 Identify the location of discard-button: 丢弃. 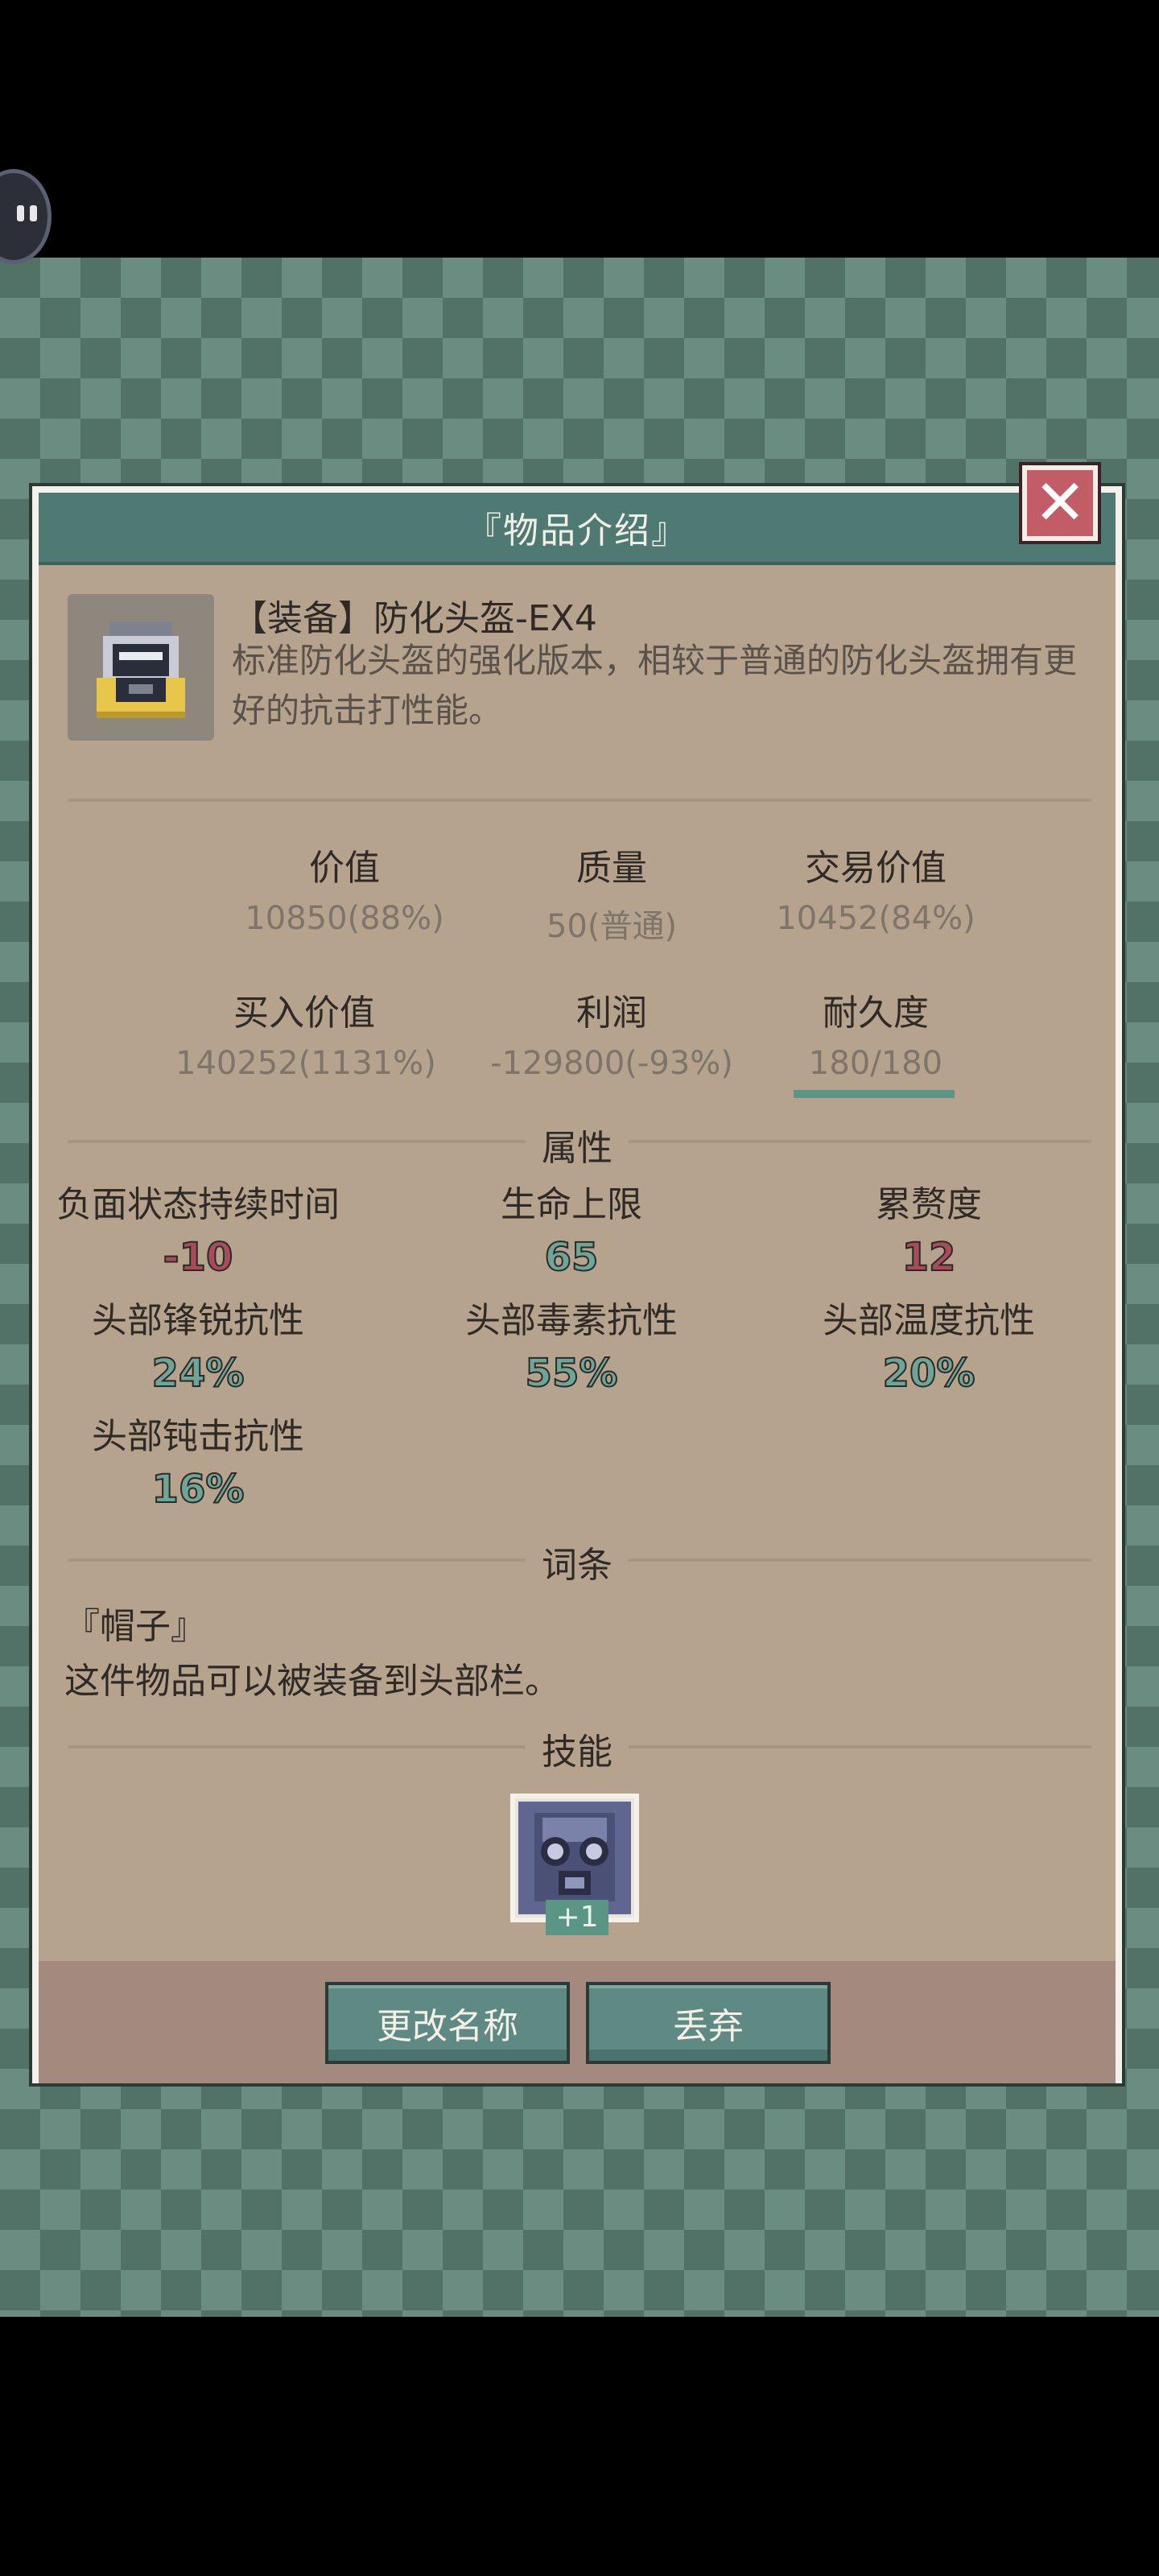
(708, 2023).